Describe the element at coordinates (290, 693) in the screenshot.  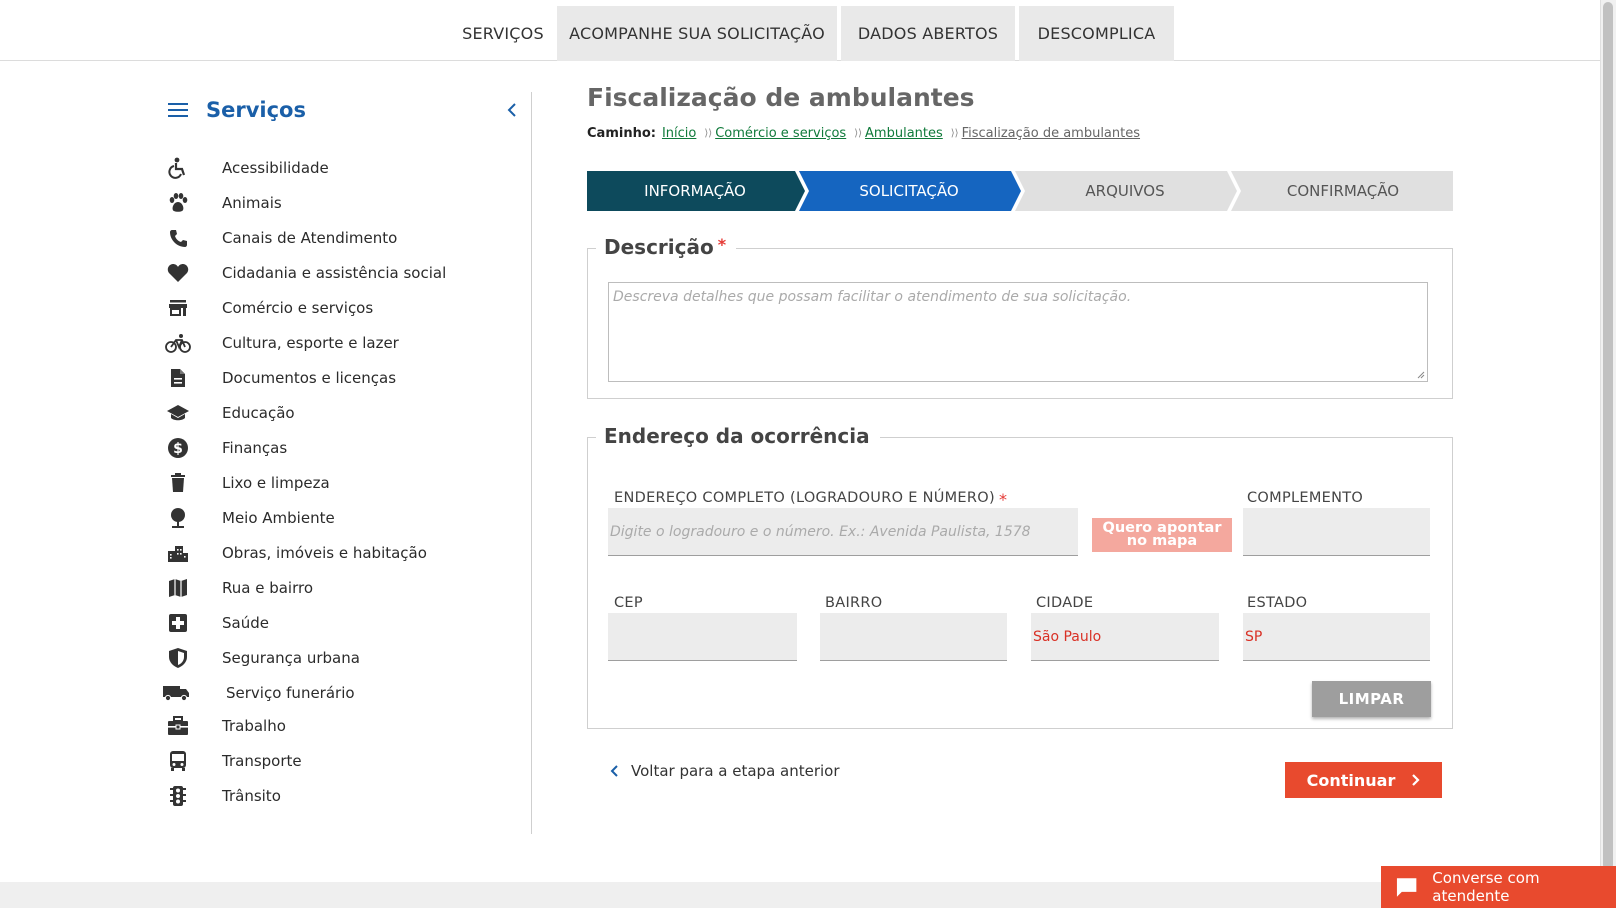
I see `sidebar-item-label: Serviço funerário` at that location.